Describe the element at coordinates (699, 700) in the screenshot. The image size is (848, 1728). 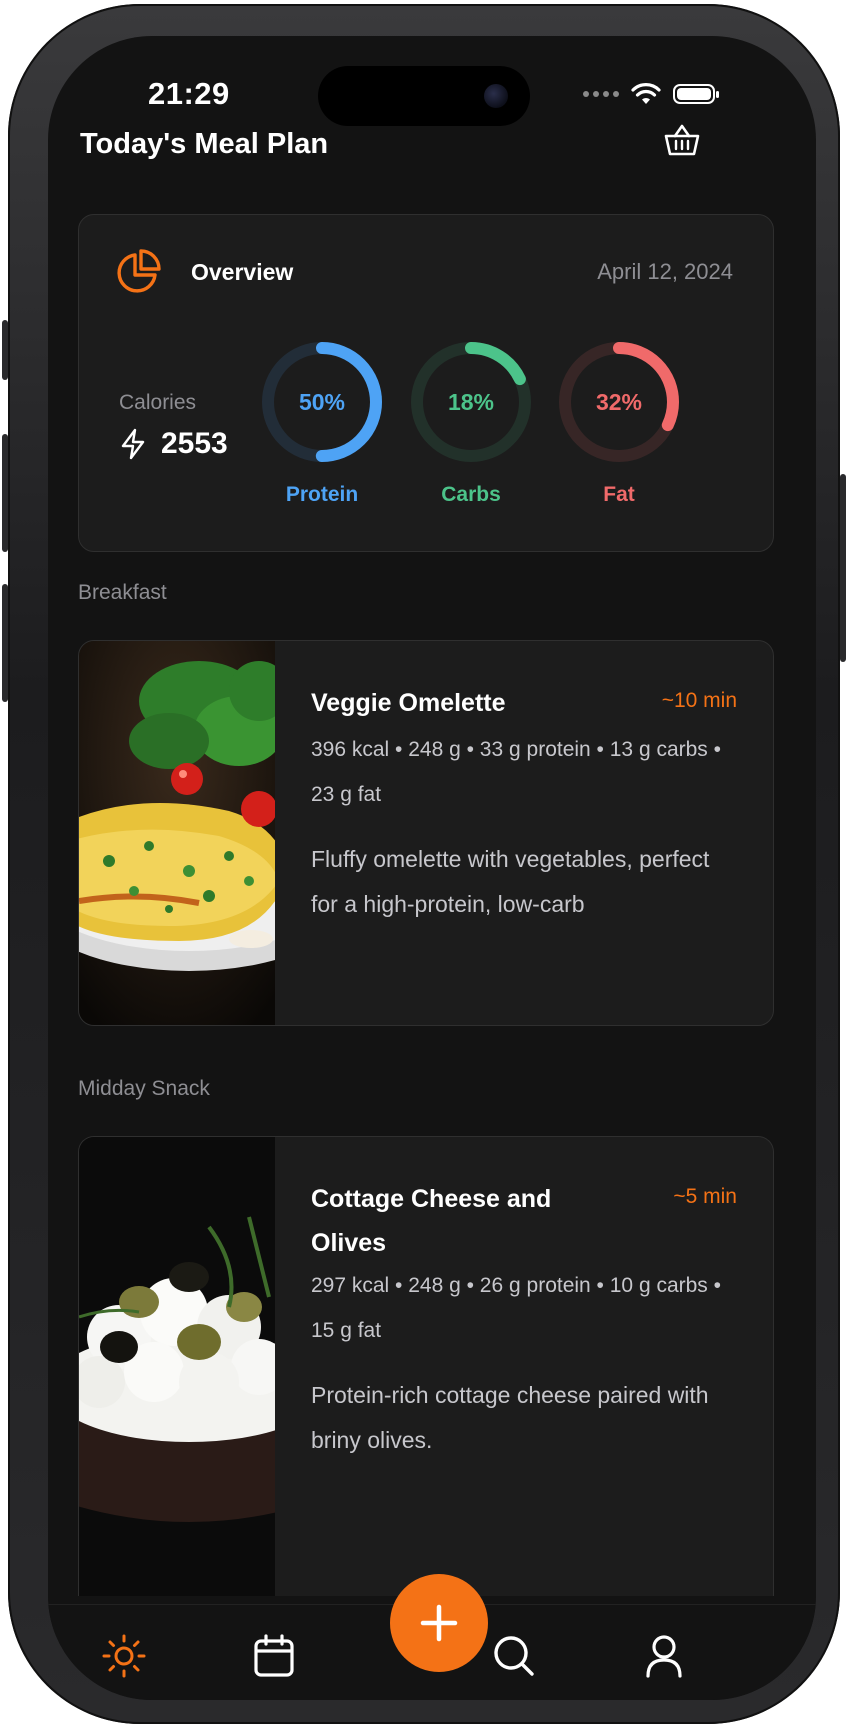
I see `meal-prep-time: ~10 min` at that location.